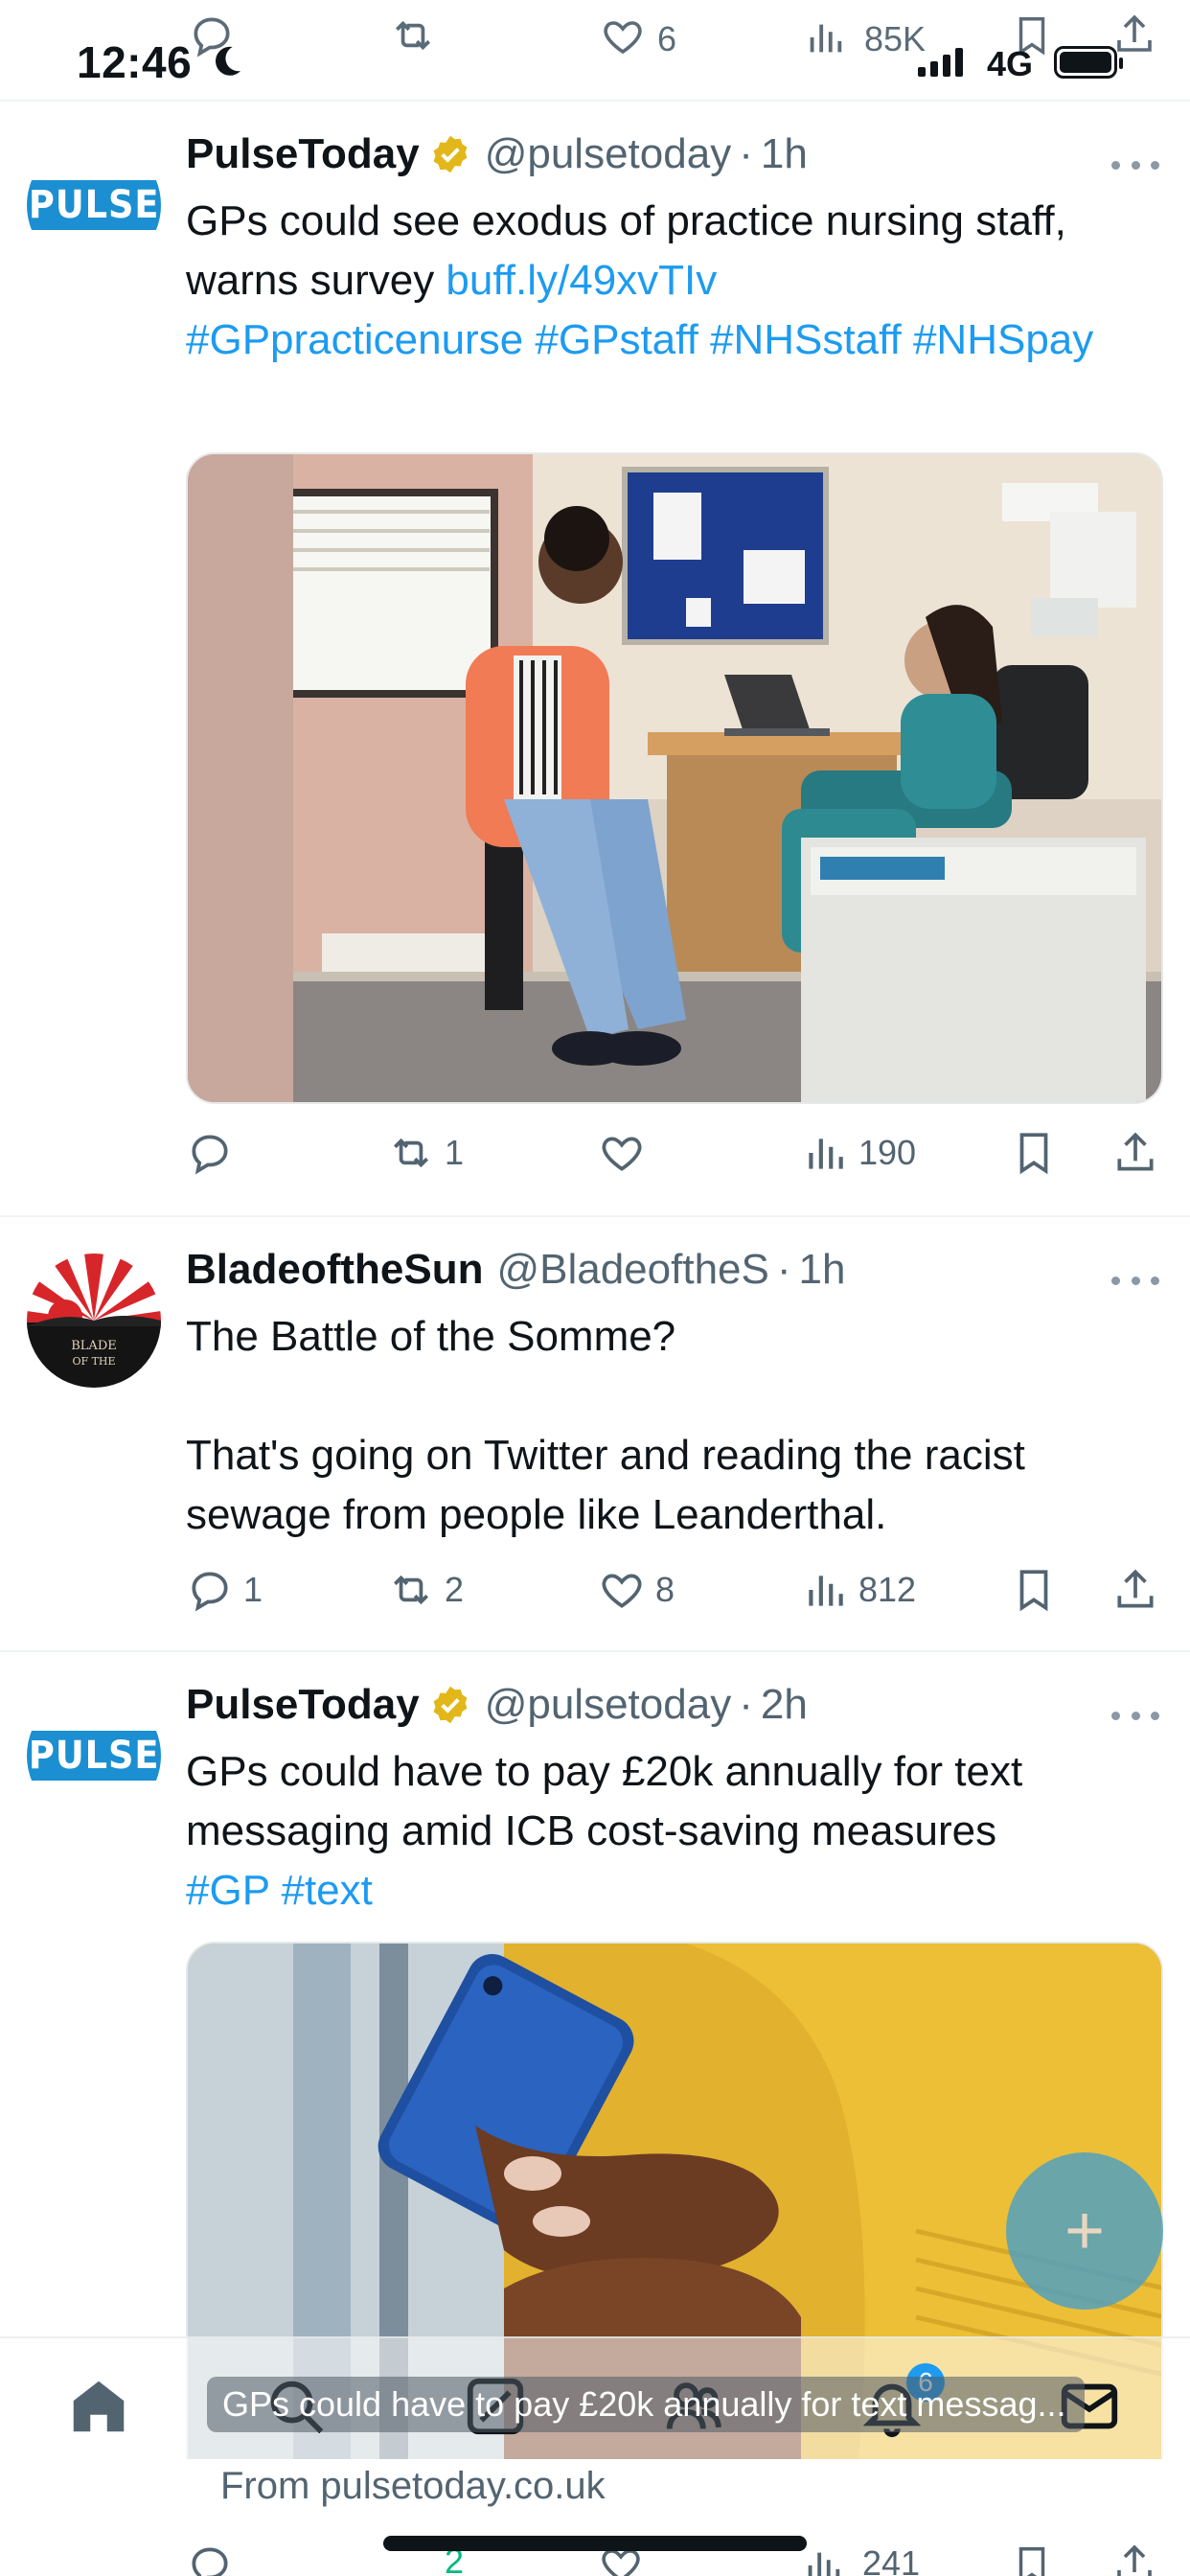  What do you see at coordinates (228, 61) in the screenshot?
I see `focus-moon-icon` at bounding box center [228, 61].